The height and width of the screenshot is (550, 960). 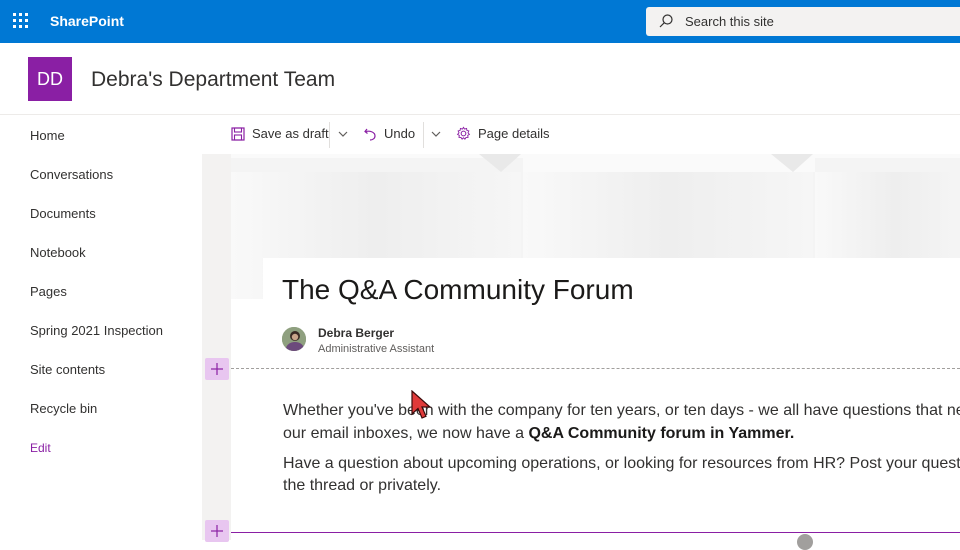 What do you see at coordinates (729, 21) in the screenshot?
I see `search-input: Search this site` at bounding box center [729, 21].